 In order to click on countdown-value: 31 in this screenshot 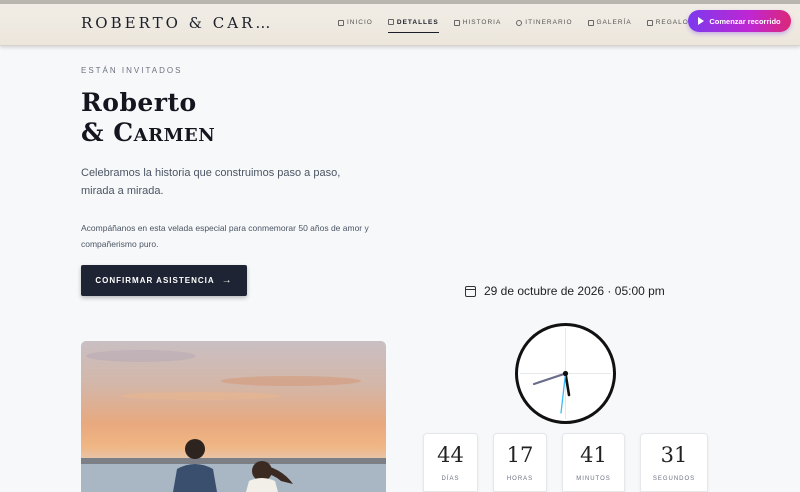, I will do `click(674, 455)`.